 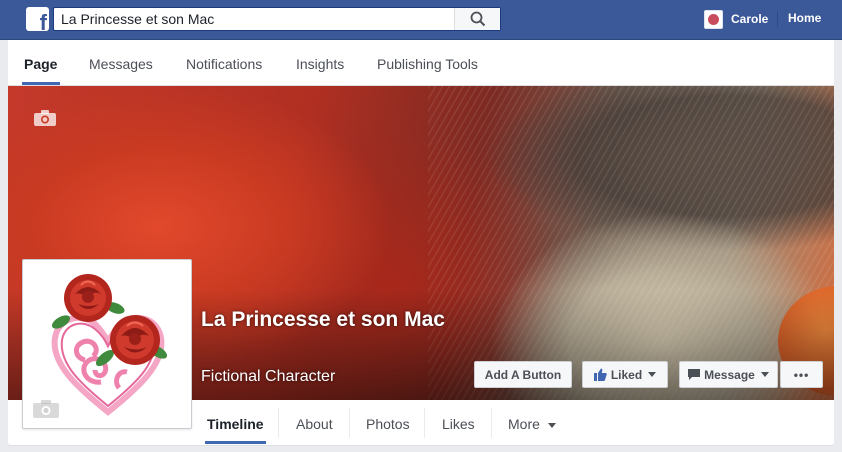 What do you see at coordinates (254, 19) in the screenshot?
I see `search-input` at bounding box center [254, 19].